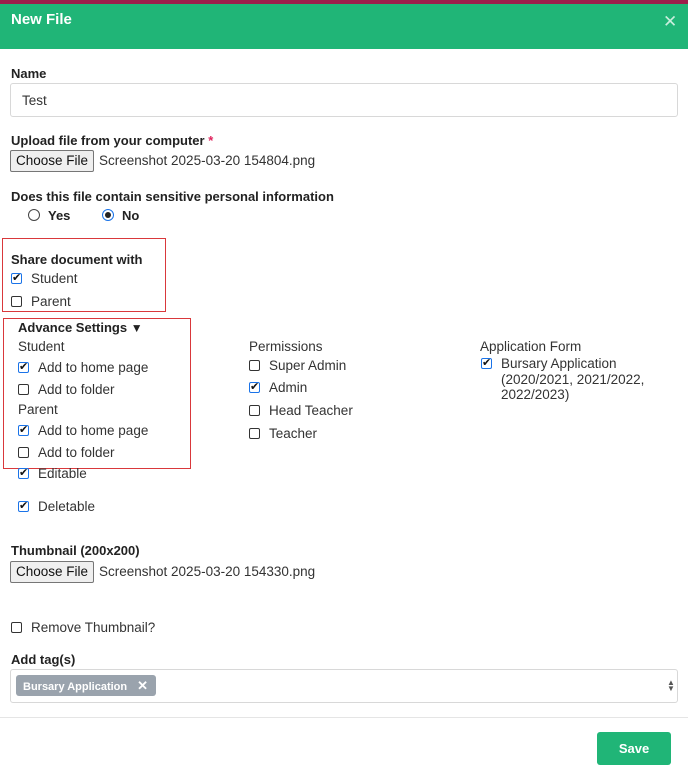  I want to click on parent-home-page-label: Add to home page, so click(93, 430).